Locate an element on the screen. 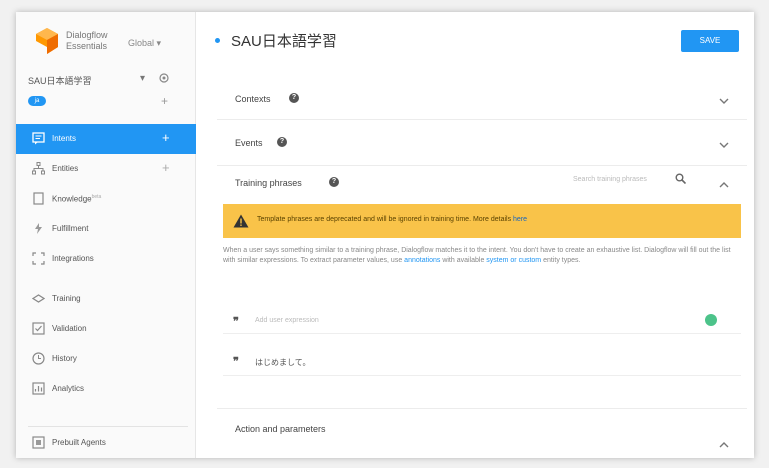 The height and width of the screenshot is (468, 769). gear-icon is located at coordinates (164, 78).